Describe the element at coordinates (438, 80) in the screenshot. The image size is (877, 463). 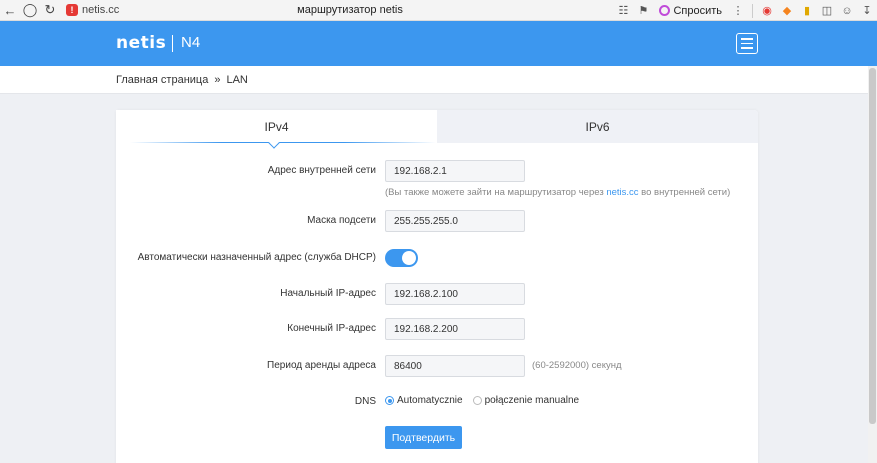
I see `breadcrumb-bar: Главная страница » LAN` at that location.